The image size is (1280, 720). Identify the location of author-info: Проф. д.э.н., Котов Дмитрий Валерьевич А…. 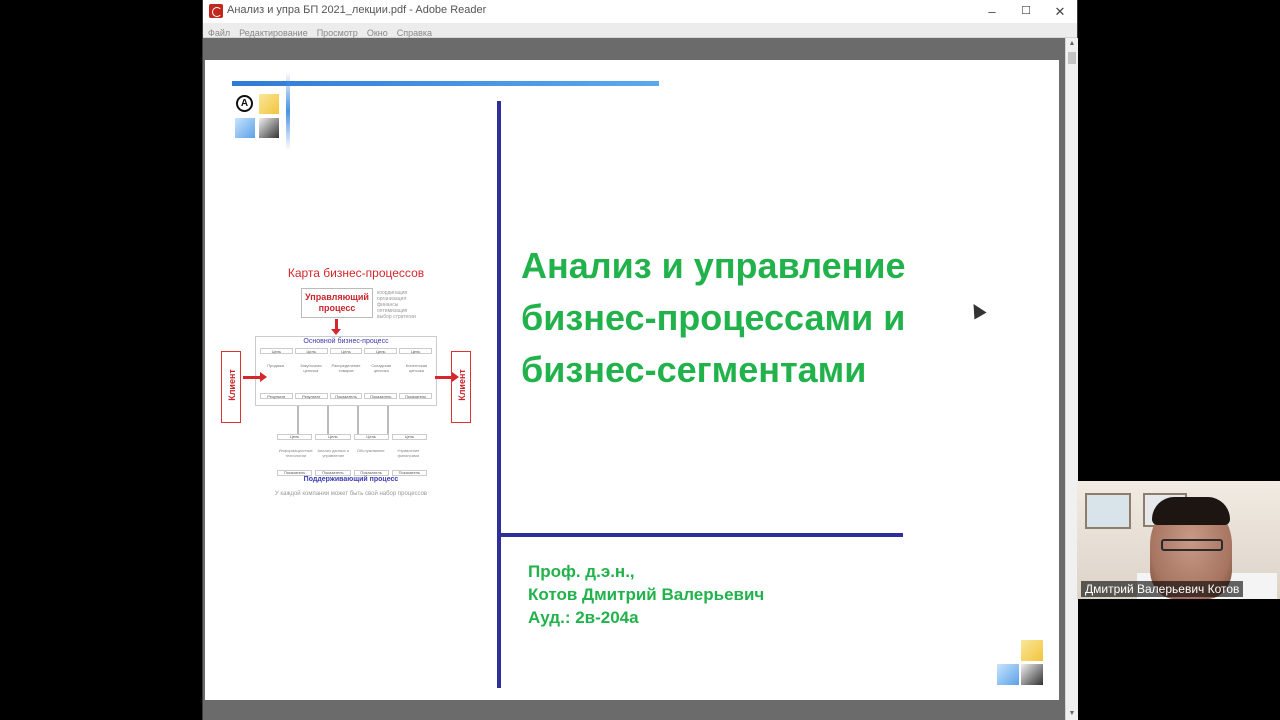
(646, 594).